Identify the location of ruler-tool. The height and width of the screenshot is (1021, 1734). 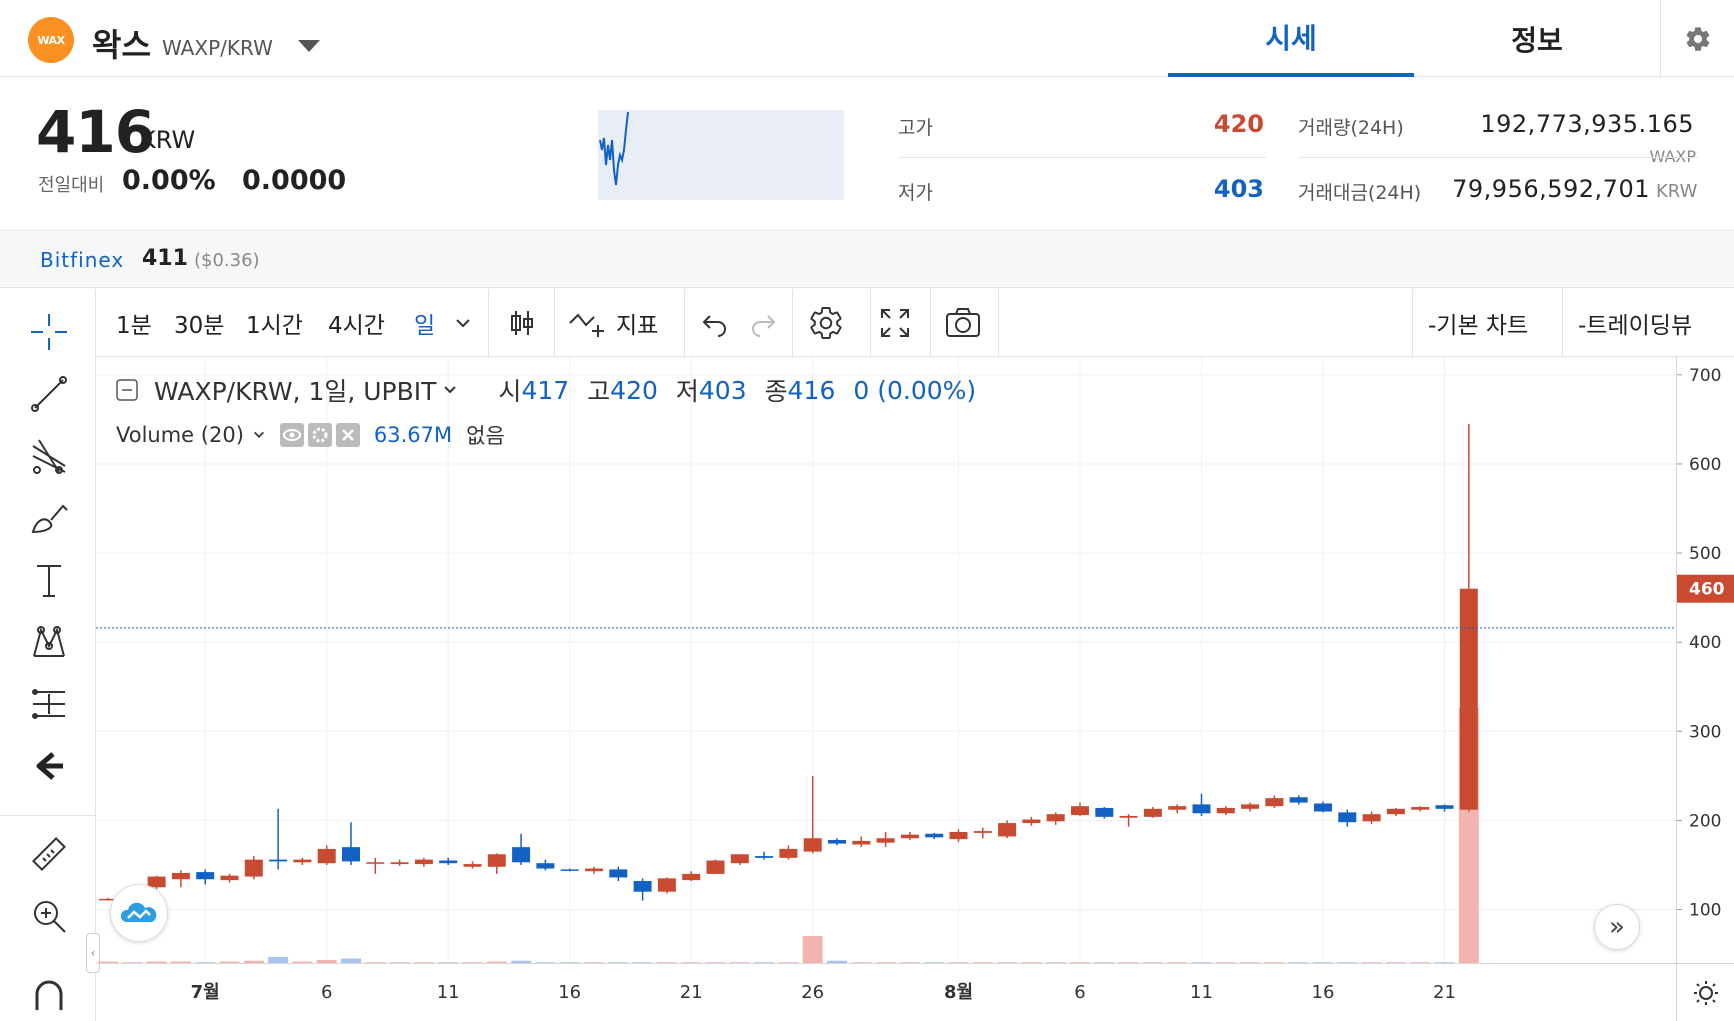
(49, 854).